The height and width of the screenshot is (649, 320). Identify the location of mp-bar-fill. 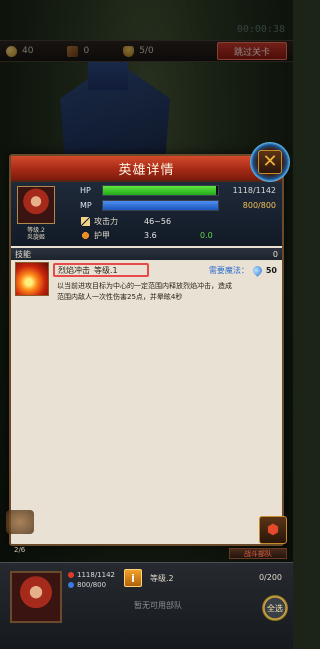
(160, 205).